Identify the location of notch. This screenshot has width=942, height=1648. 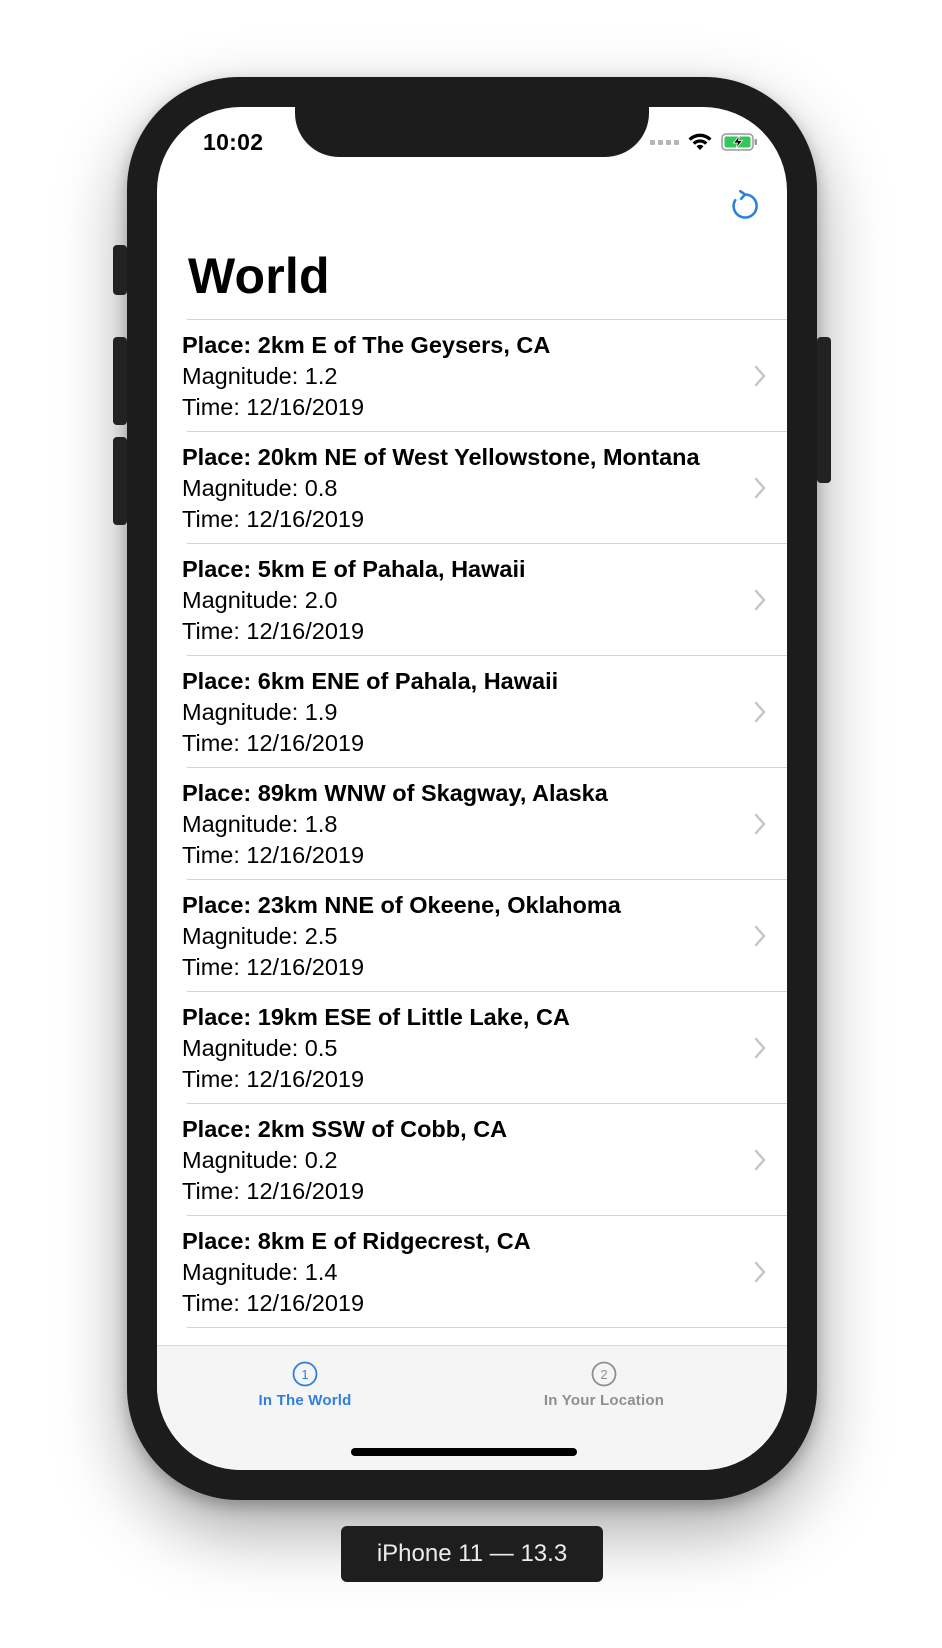
(472, 132).